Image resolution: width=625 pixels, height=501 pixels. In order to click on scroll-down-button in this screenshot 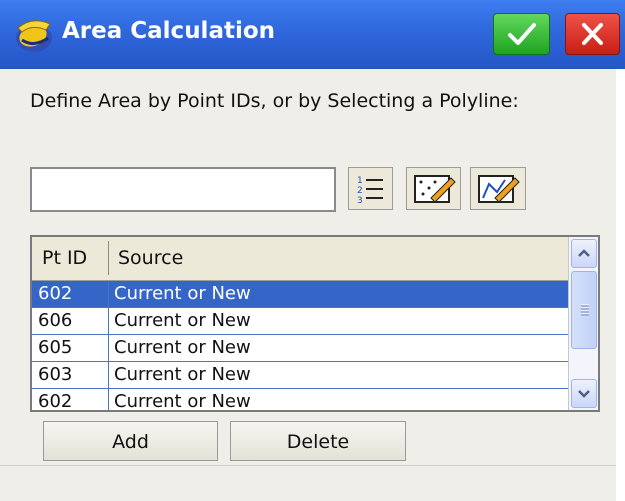, I will do `click(584, 393)`.